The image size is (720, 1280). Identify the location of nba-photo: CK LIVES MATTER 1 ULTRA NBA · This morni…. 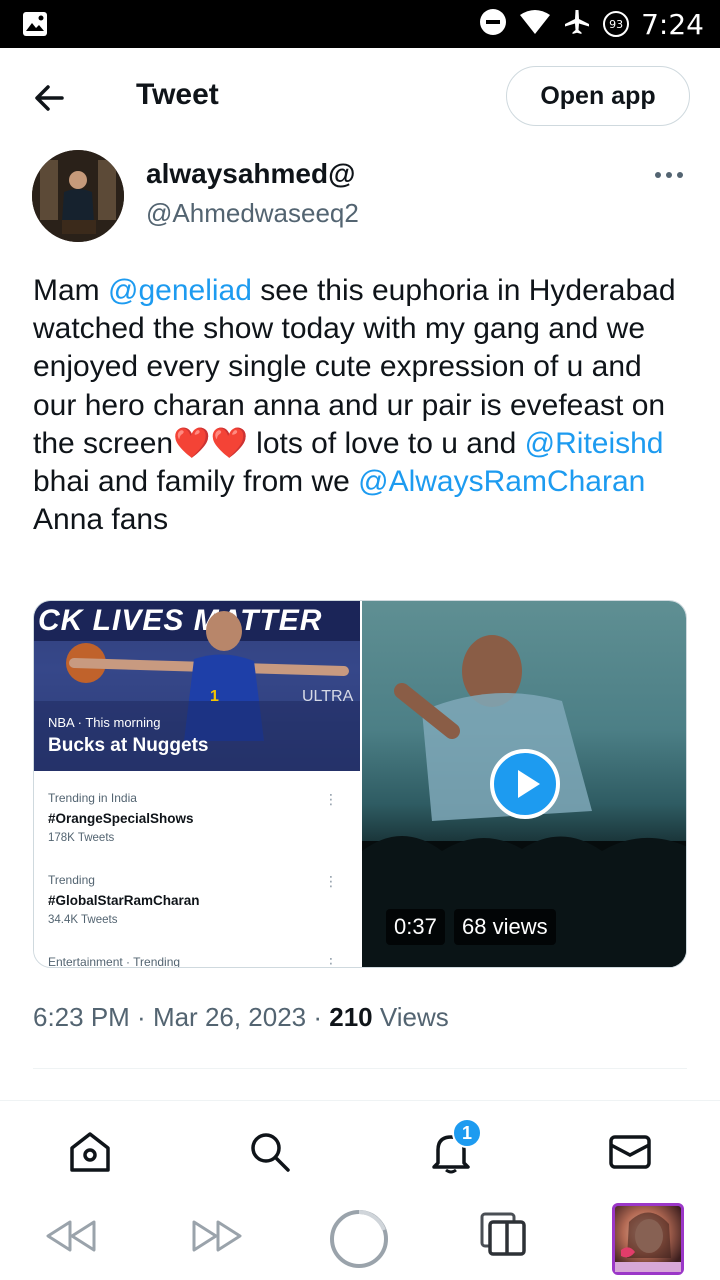
(197, 686).